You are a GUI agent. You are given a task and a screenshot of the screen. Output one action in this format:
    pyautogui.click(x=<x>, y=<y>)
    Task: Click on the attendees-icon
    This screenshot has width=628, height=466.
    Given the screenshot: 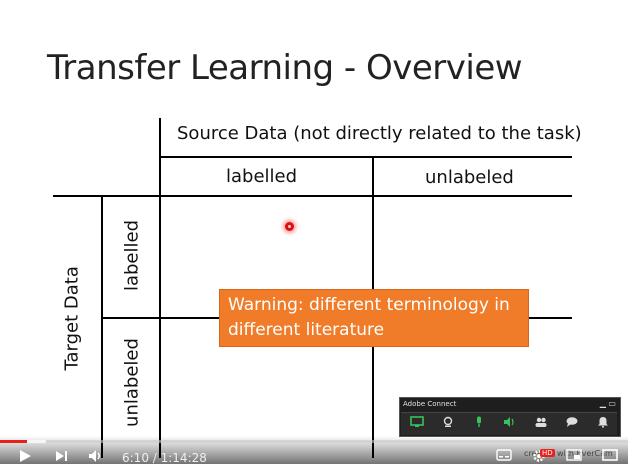 What is the action you would take?
    pyautogui.click(x=541, y=423)
    